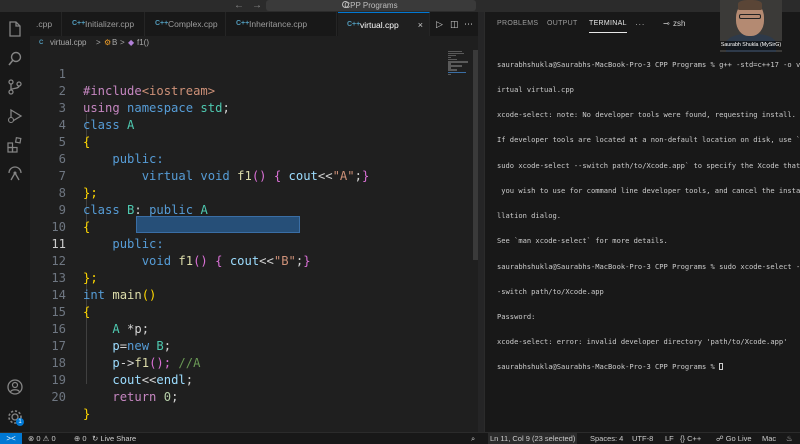  What do you see at coordinates (44, 24) in the screenshot?
I see `tab-label: .cpp` at bounding box center [44, 24].